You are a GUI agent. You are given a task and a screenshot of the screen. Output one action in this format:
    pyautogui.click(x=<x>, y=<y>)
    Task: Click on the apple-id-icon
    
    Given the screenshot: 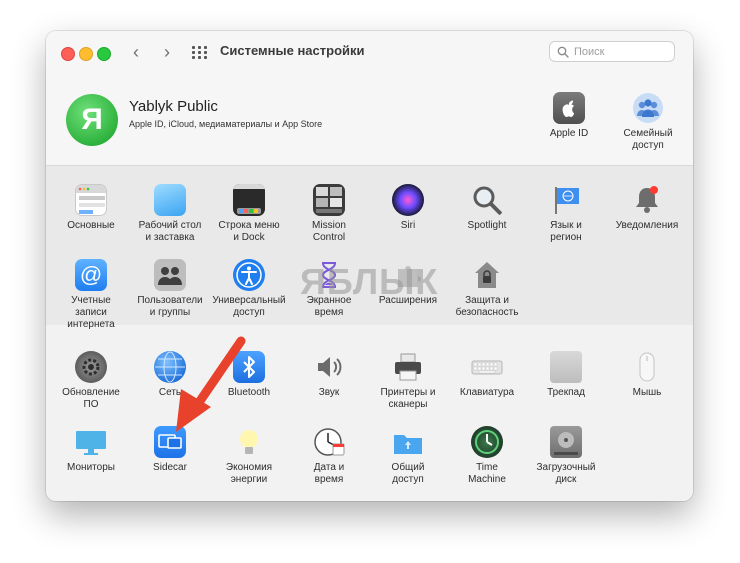 What is the action you would take?
    pyautogui.click(x=569, y=108)
    